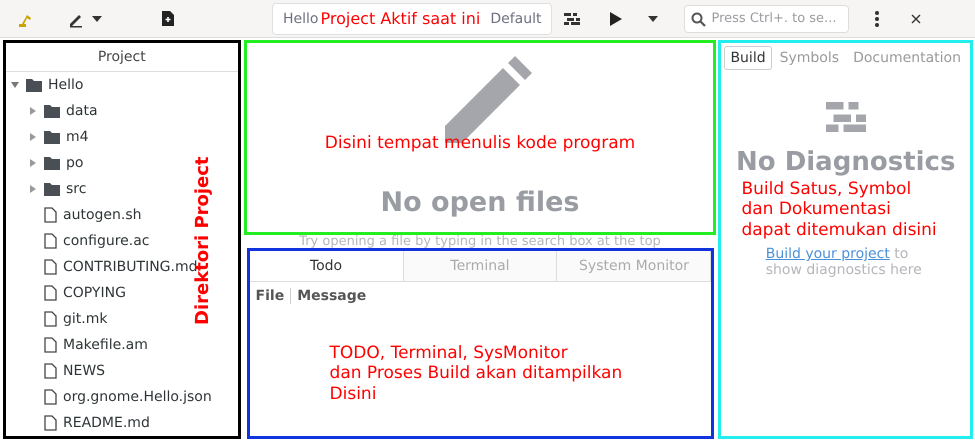  Describe the element at coordinates (748, 58) in the screenshot. I see `panel-tab: Build` at that location.